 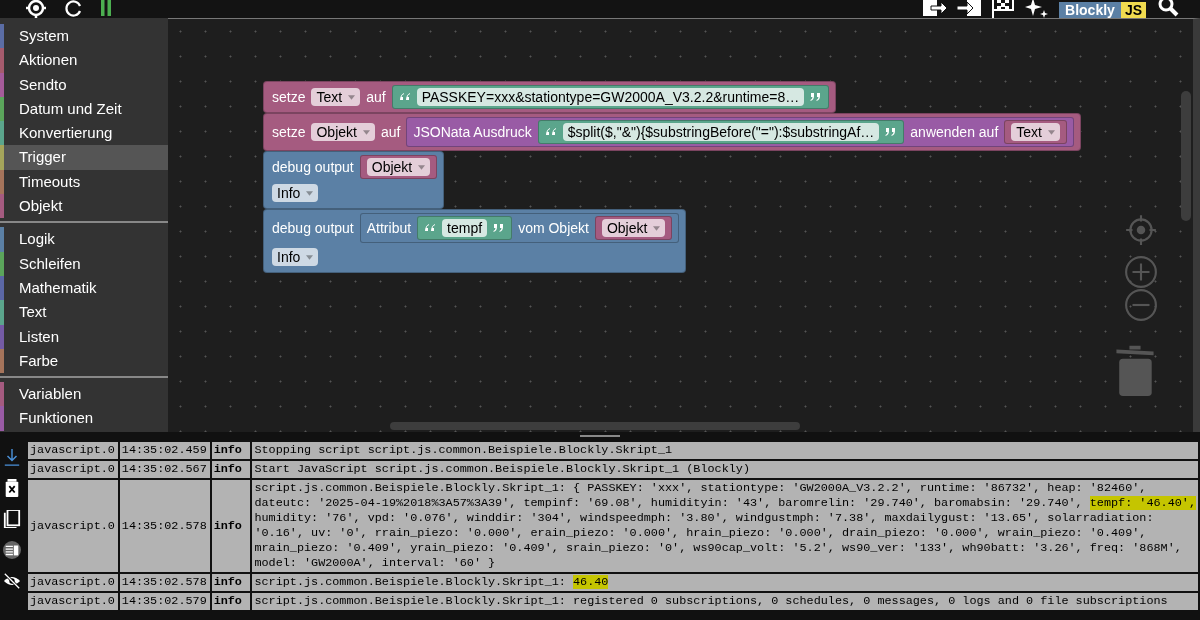 What do you see at coordinates (12, 488) in the screenshot?
I see `trash-icon` at bounding box center [12, 488].